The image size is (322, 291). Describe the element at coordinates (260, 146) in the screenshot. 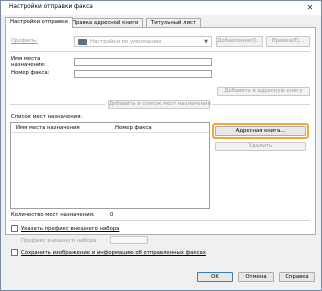

I see `delete-button: Удалить` at that location.